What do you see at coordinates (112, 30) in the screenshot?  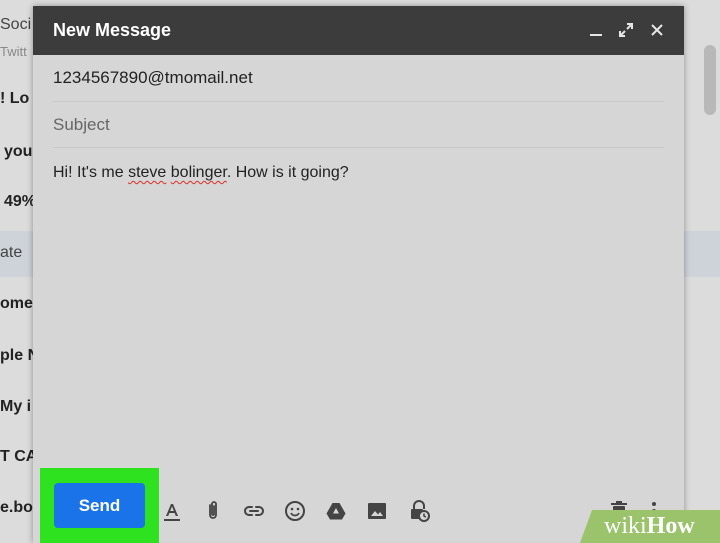 I see `compose-title: New Message` at bounding box center [112, 30].